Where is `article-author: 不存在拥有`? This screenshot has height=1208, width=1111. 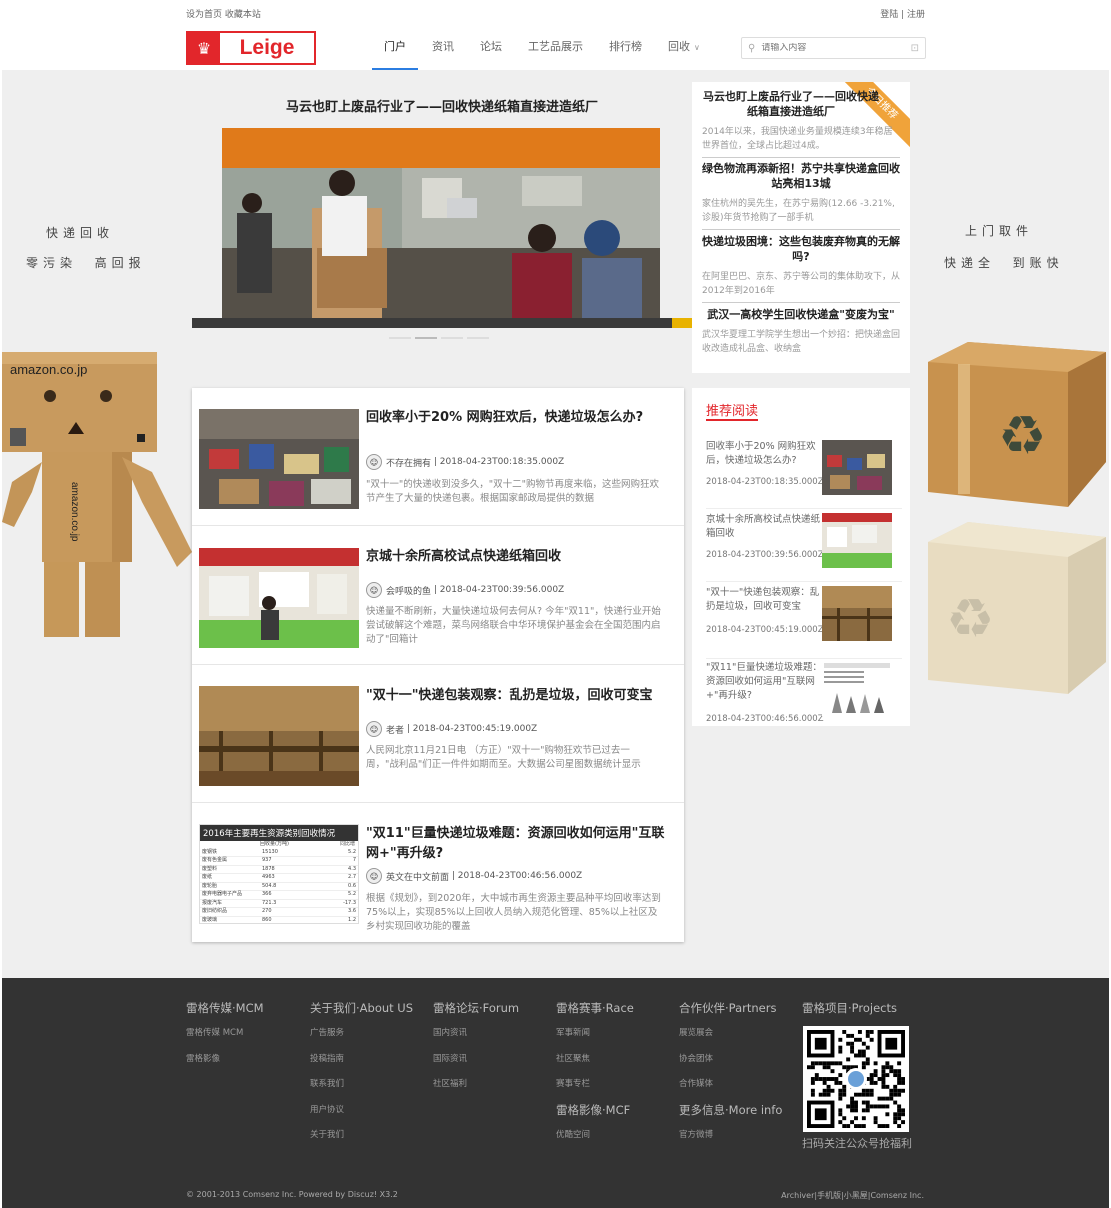
article-author: 不存在拥有 is located at coordinates (408, 462).